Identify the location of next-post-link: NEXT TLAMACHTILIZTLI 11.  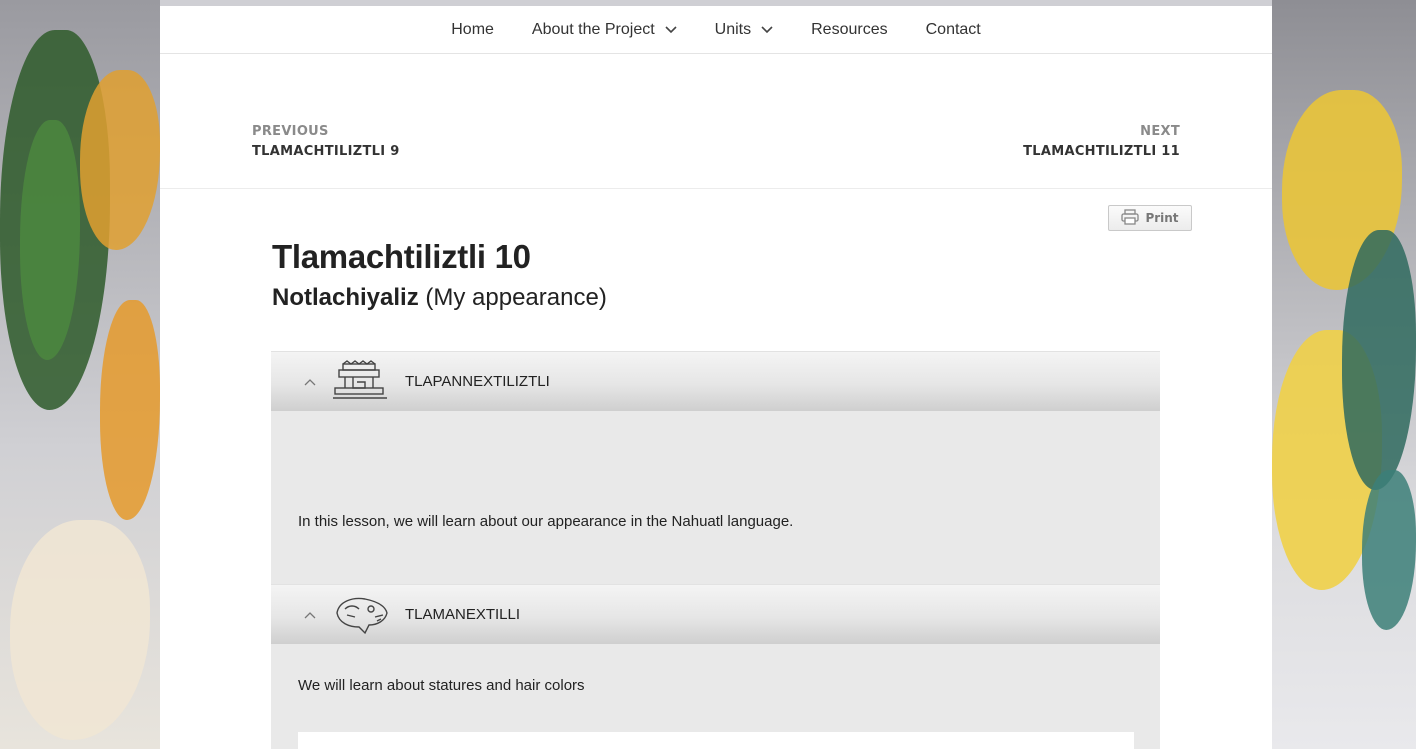
(1101, 141).